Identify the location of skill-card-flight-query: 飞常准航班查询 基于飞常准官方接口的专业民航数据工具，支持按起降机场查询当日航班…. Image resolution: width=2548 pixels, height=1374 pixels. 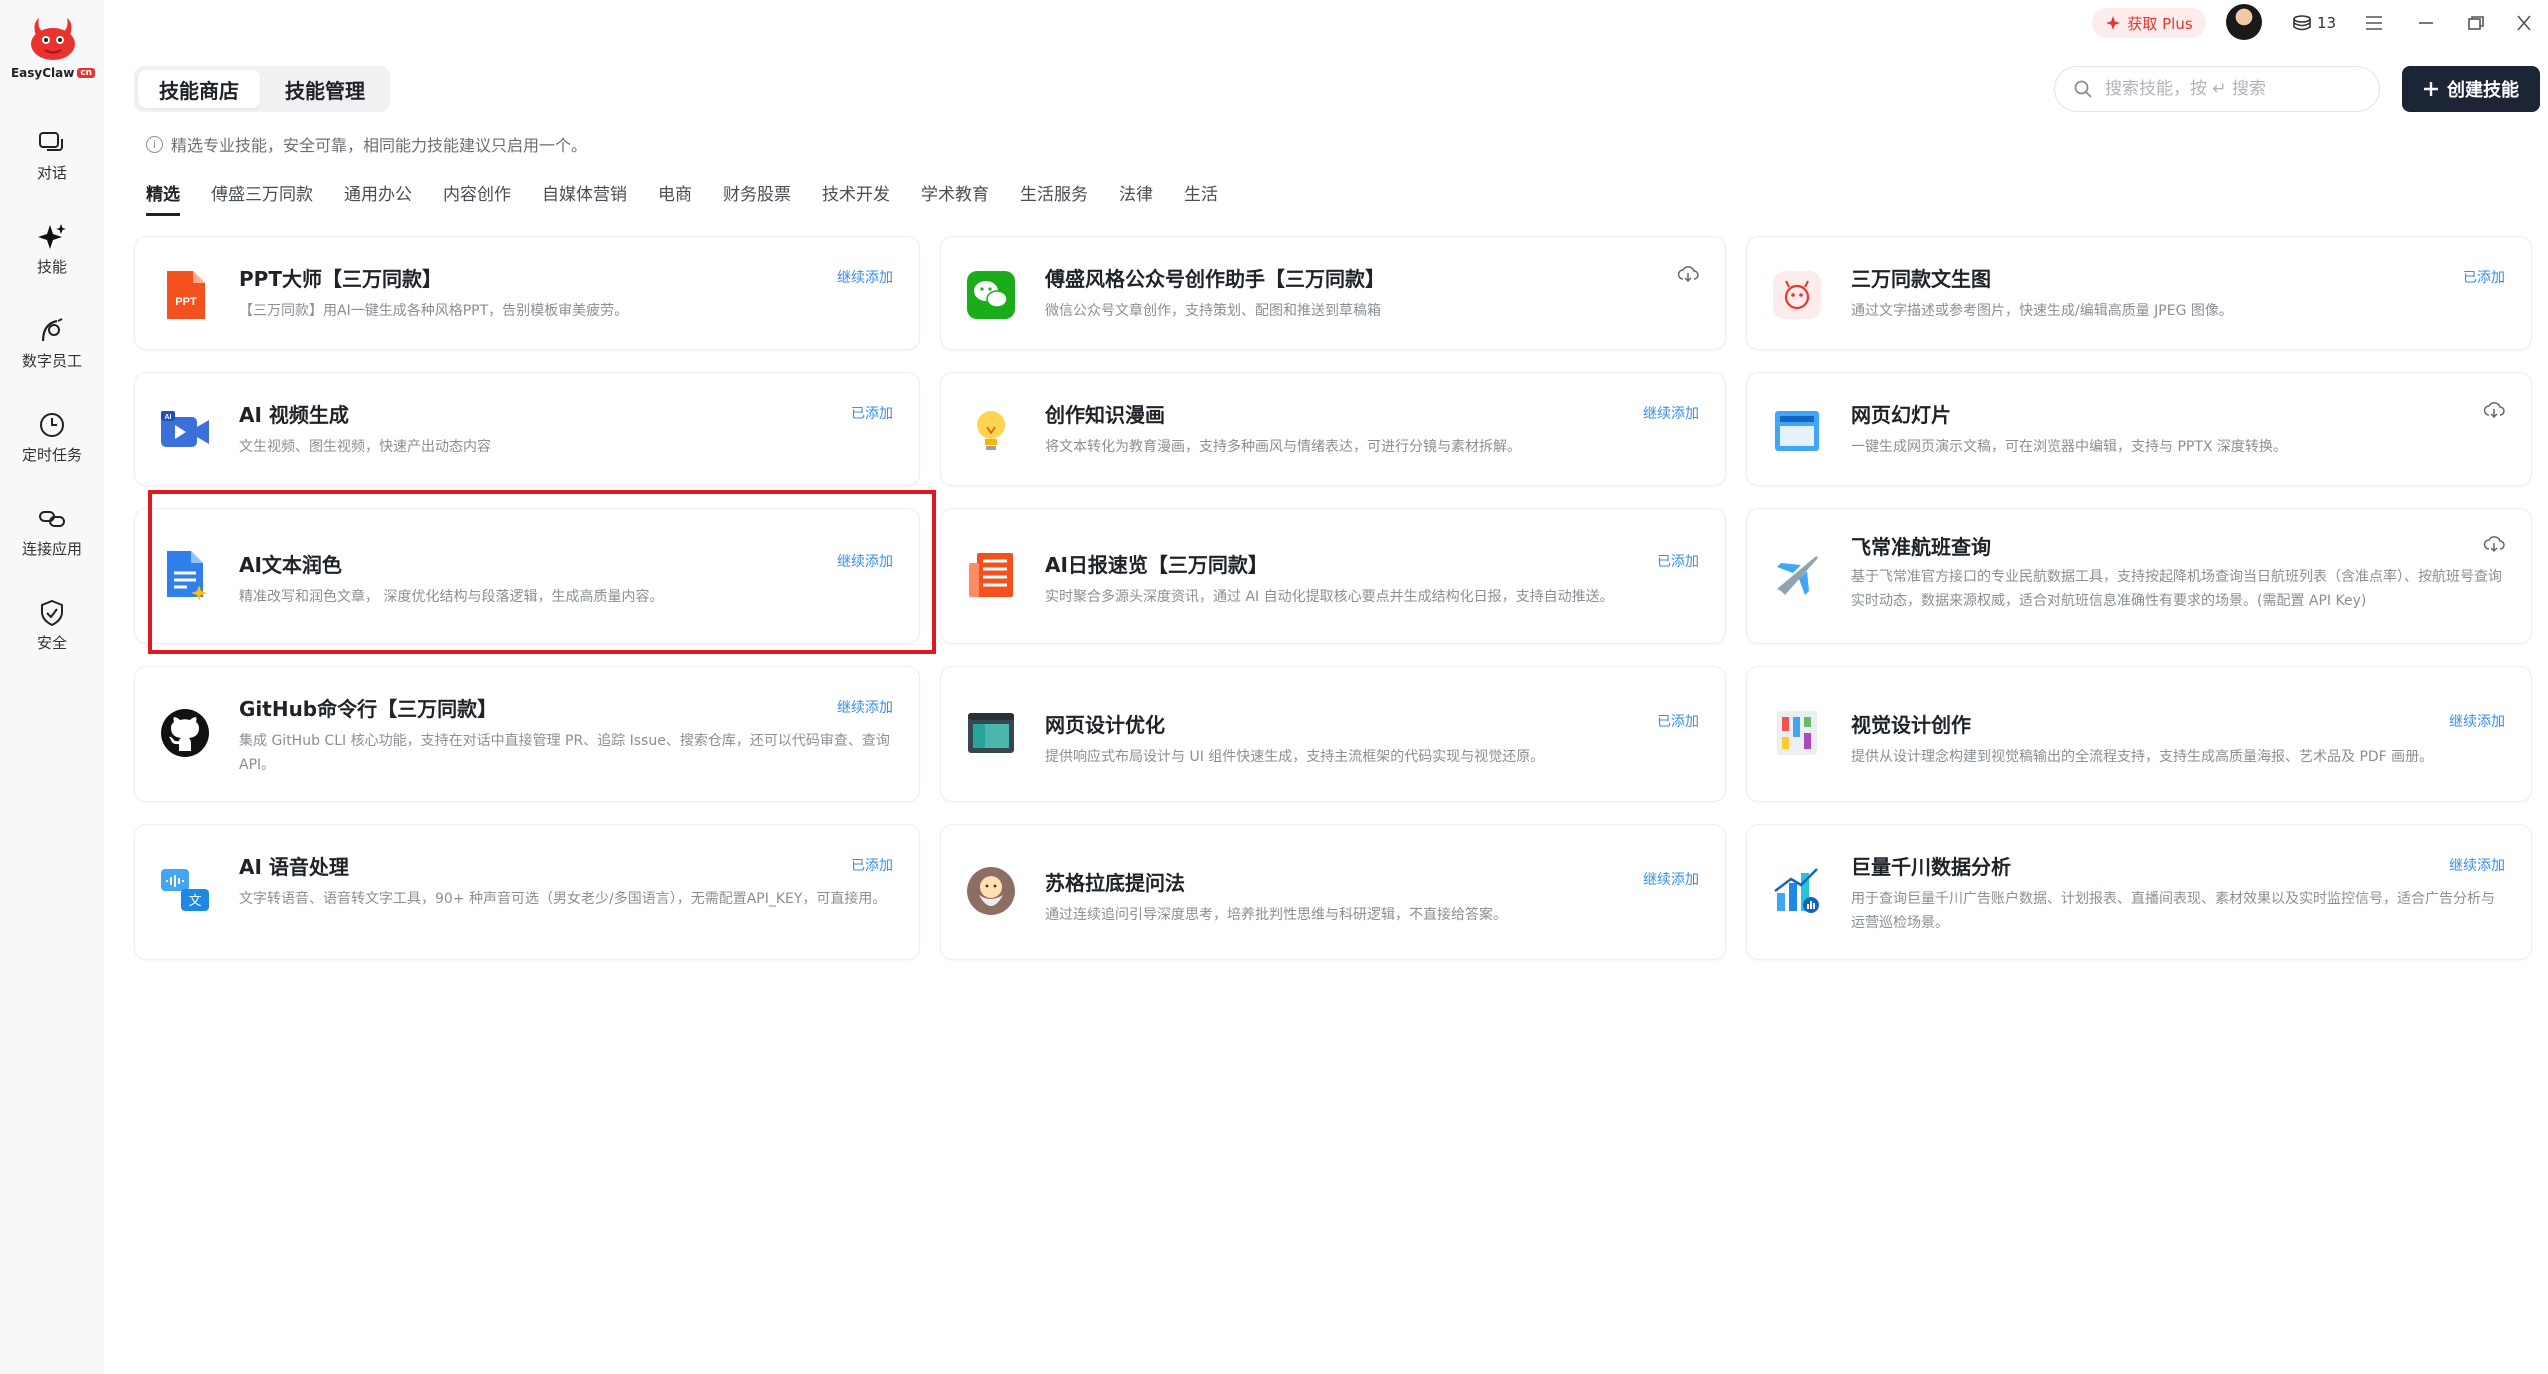
(2139, 576).